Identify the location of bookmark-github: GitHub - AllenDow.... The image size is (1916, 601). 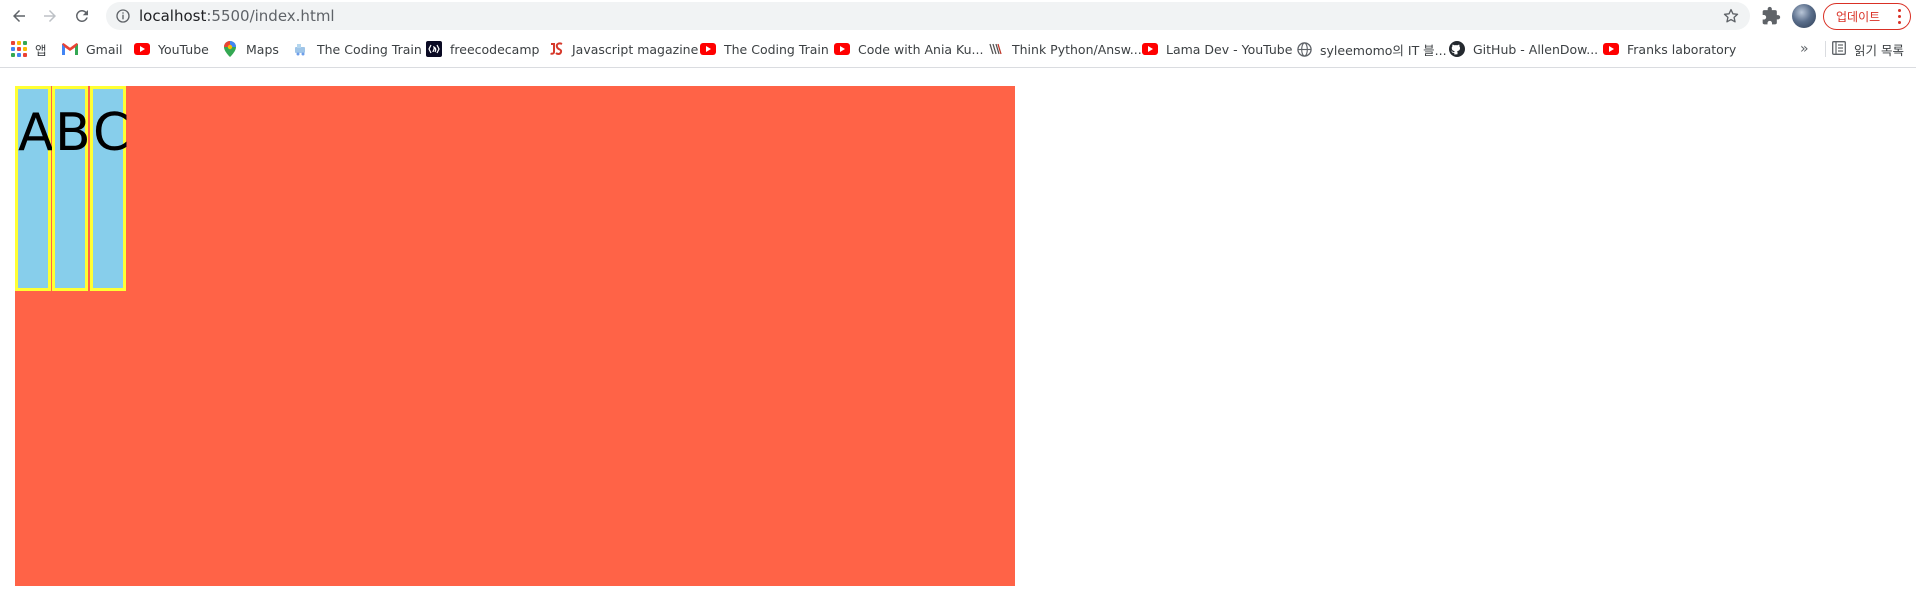
(1523, 49).